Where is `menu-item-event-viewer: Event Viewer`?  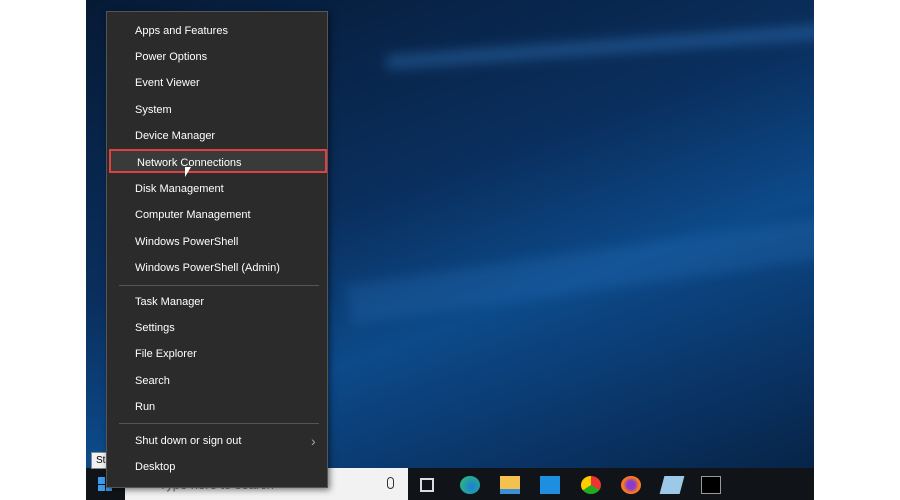 menu-item-event-viewer: Event Viewer is located at coordinates (217, 83).